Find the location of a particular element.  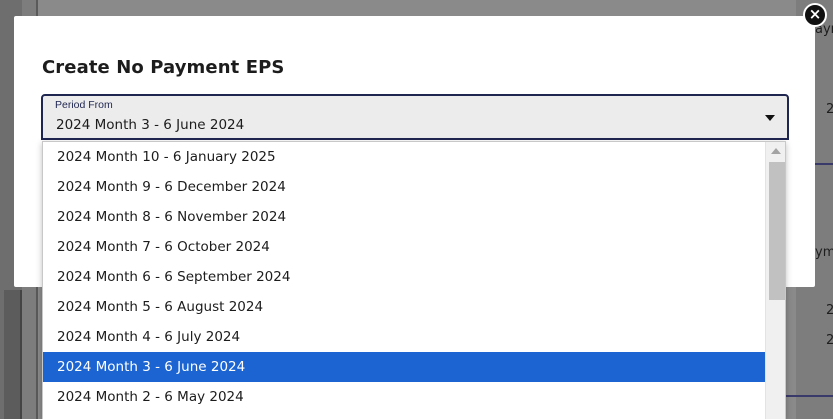

period-option: 2024 Month 10 - 6 January 2025 is located at coordinates (404, 157).